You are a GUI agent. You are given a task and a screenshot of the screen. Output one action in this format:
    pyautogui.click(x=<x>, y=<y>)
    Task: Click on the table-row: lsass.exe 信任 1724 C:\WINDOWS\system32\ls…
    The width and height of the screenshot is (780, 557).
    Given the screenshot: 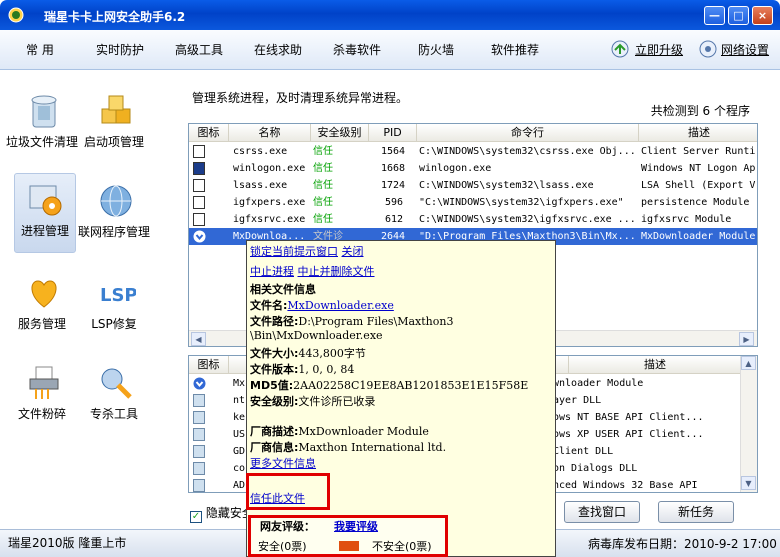 What is the action you would take?
    pyautogui.click(x=473, y=185)
    